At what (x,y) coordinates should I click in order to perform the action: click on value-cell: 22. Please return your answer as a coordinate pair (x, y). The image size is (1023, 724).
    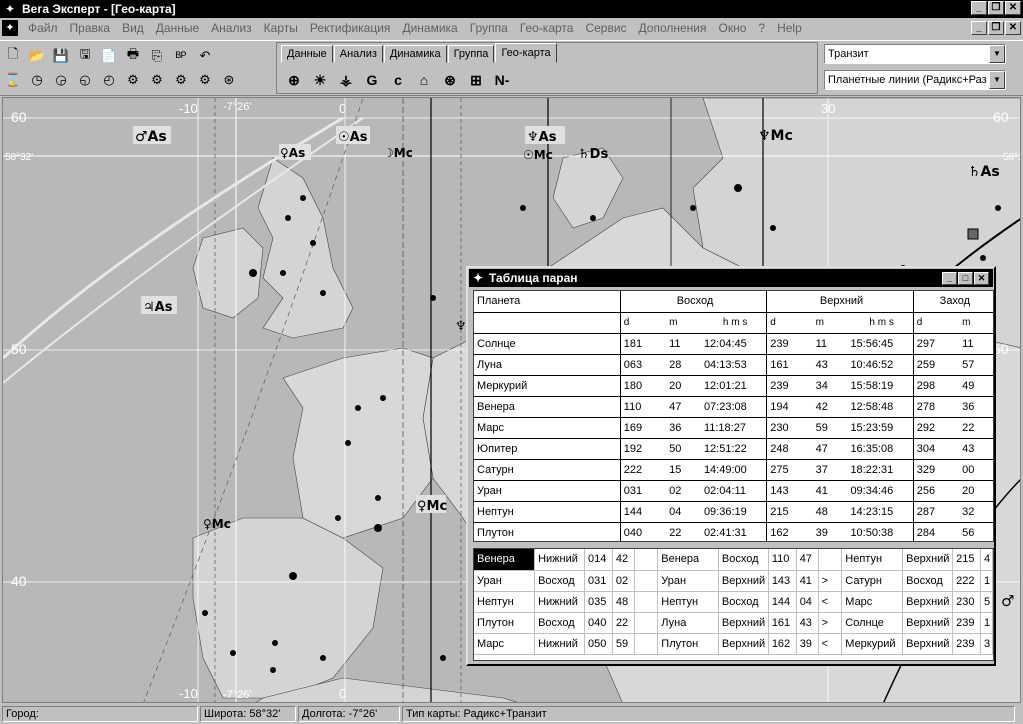
    Looking at the image, I should click on (976, 428).